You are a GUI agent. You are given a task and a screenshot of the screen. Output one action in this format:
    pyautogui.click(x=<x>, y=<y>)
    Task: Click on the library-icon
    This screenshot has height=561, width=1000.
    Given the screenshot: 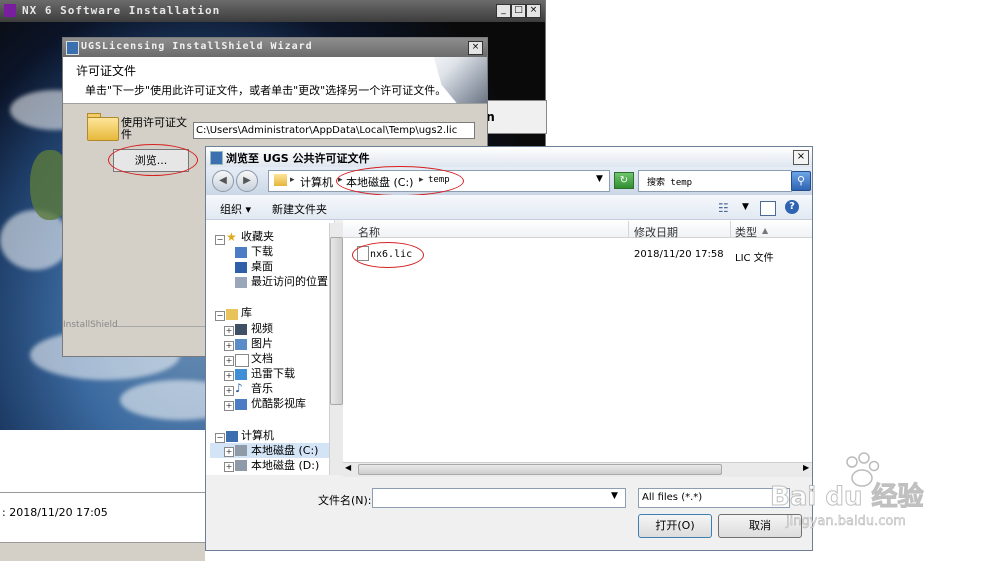 What is the action you would take?
    pyautogui.click(x=232, y=314)
    